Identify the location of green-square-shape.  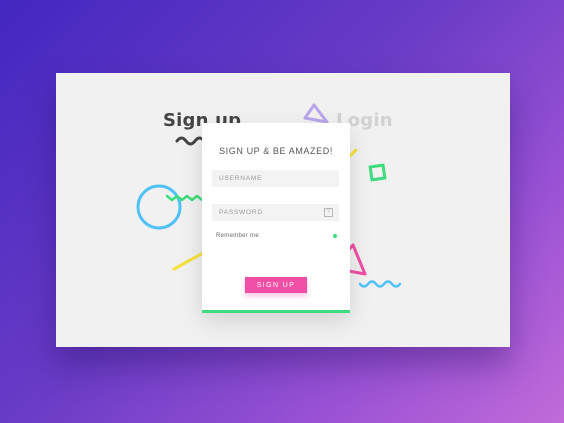
(377, 172).